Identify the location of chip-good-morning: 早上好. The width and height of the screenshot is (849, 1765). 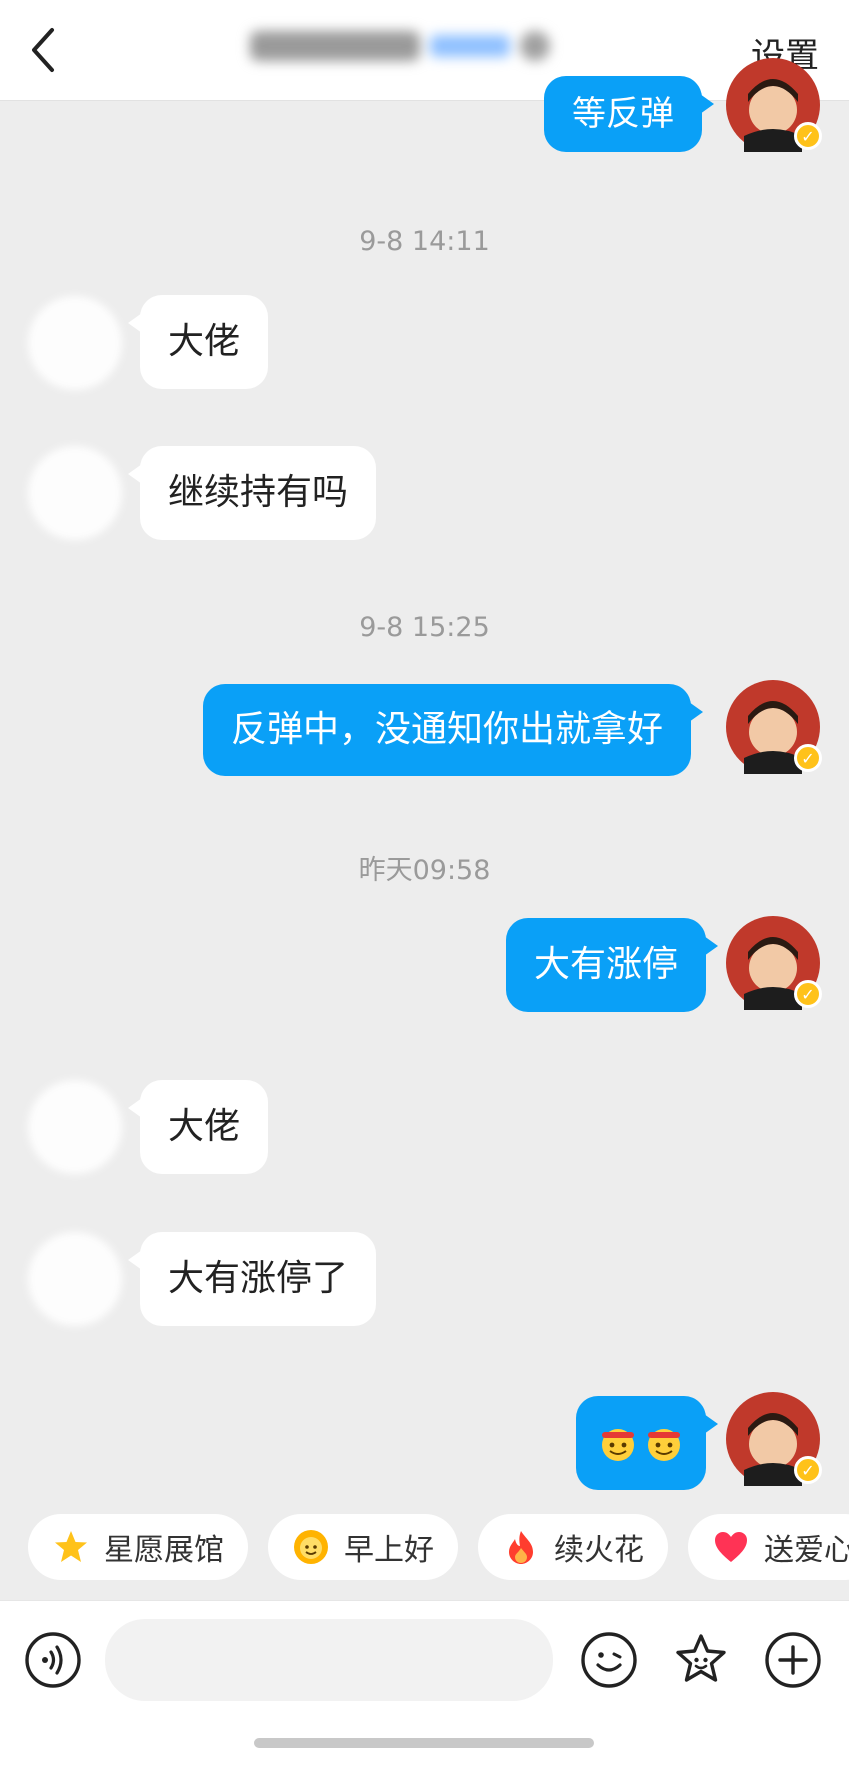
(363, 1547).